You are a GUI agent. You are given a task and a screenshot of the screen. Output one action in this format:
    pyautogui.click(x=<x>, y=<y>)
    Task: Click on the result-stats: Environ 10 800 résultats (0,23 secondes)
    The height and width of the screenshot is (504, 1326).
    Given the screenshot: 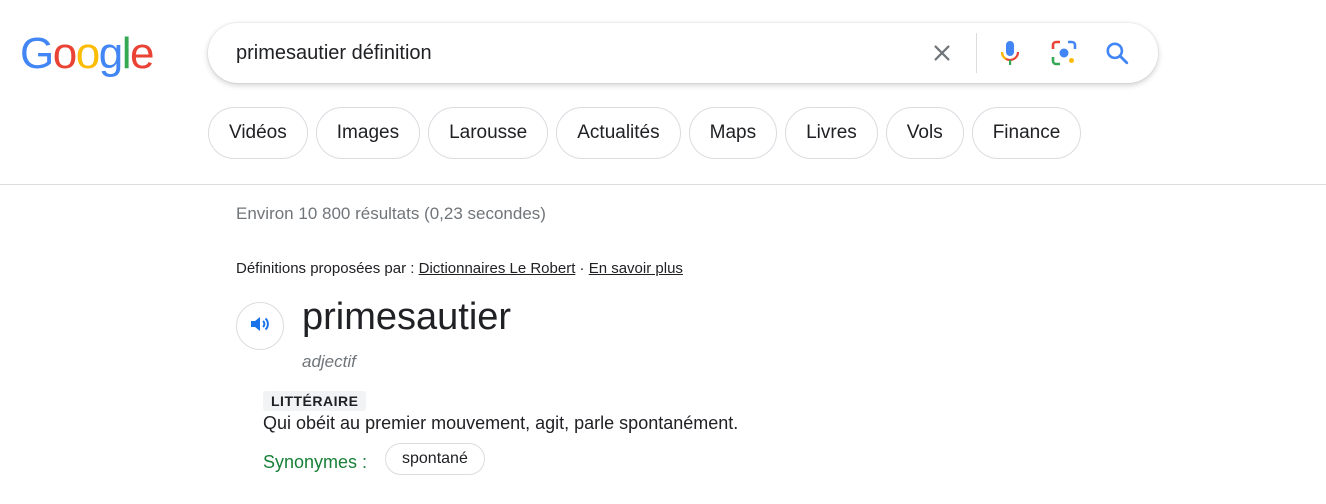 What is the action you would take?
    pyautogui.click(x=391, y=213)
    